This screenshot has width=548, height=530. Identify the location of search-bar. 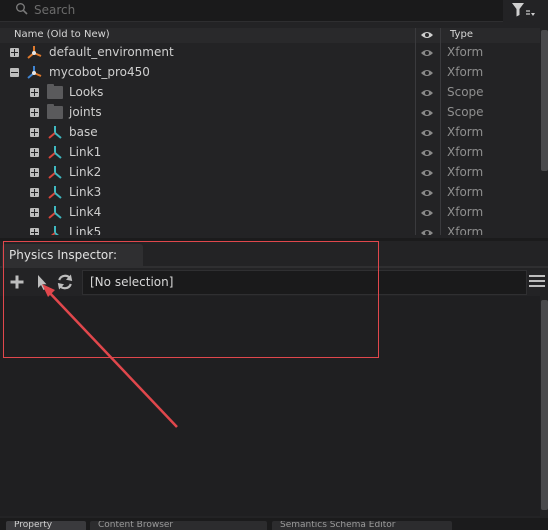
(251, 11).